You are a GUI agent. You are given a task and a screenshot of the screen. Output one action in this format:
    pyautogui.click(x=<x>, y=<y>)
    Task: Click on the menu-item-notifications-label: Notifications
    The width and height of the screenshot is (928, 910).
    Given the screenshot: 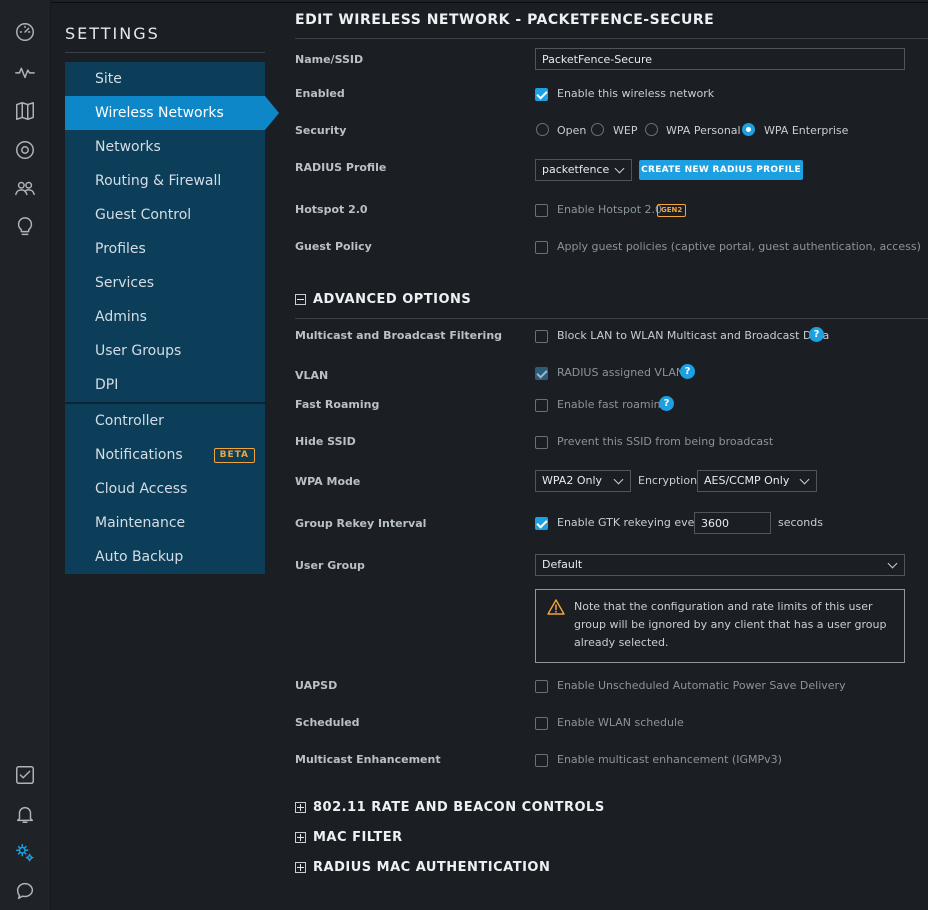 What is the action you would take?
    pyautogui.click(x=139, y=455)
    